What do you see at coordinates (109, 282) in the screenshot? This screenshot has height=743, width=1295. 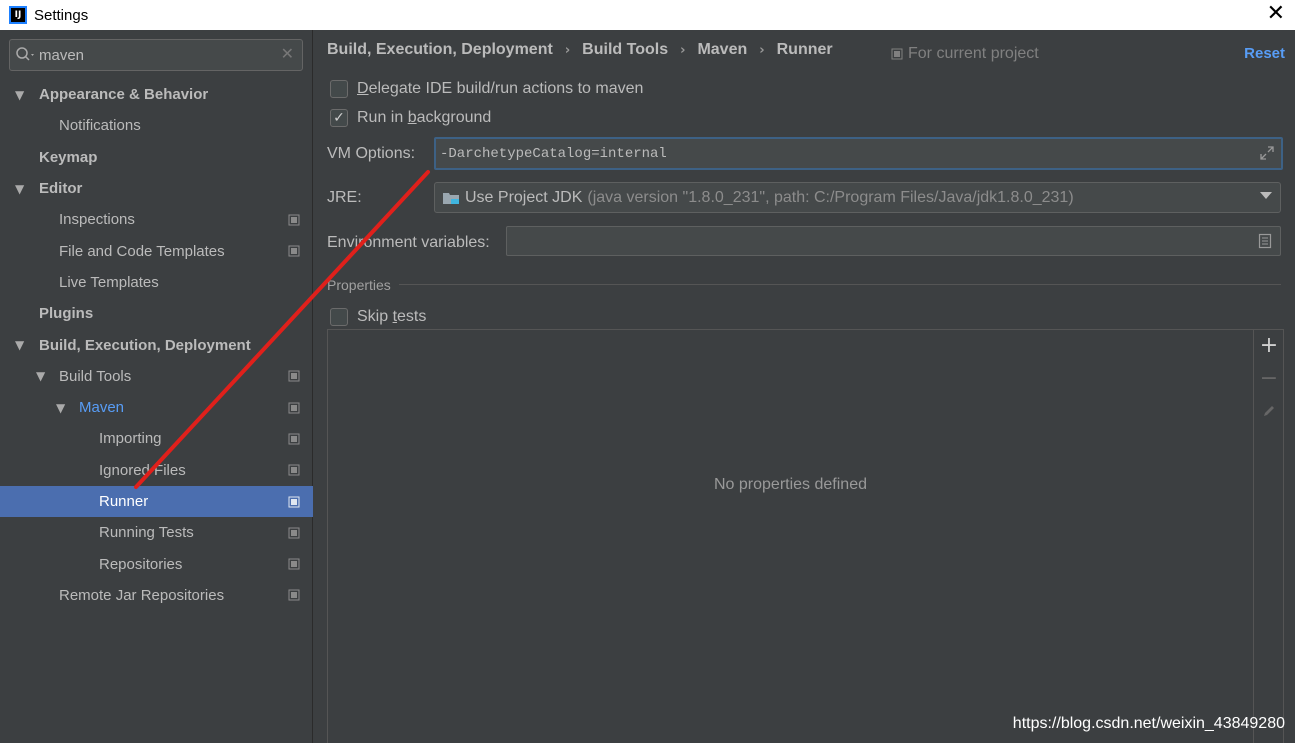 I see `tree-item-label: Live Templates` at bounding box center [109, 282].